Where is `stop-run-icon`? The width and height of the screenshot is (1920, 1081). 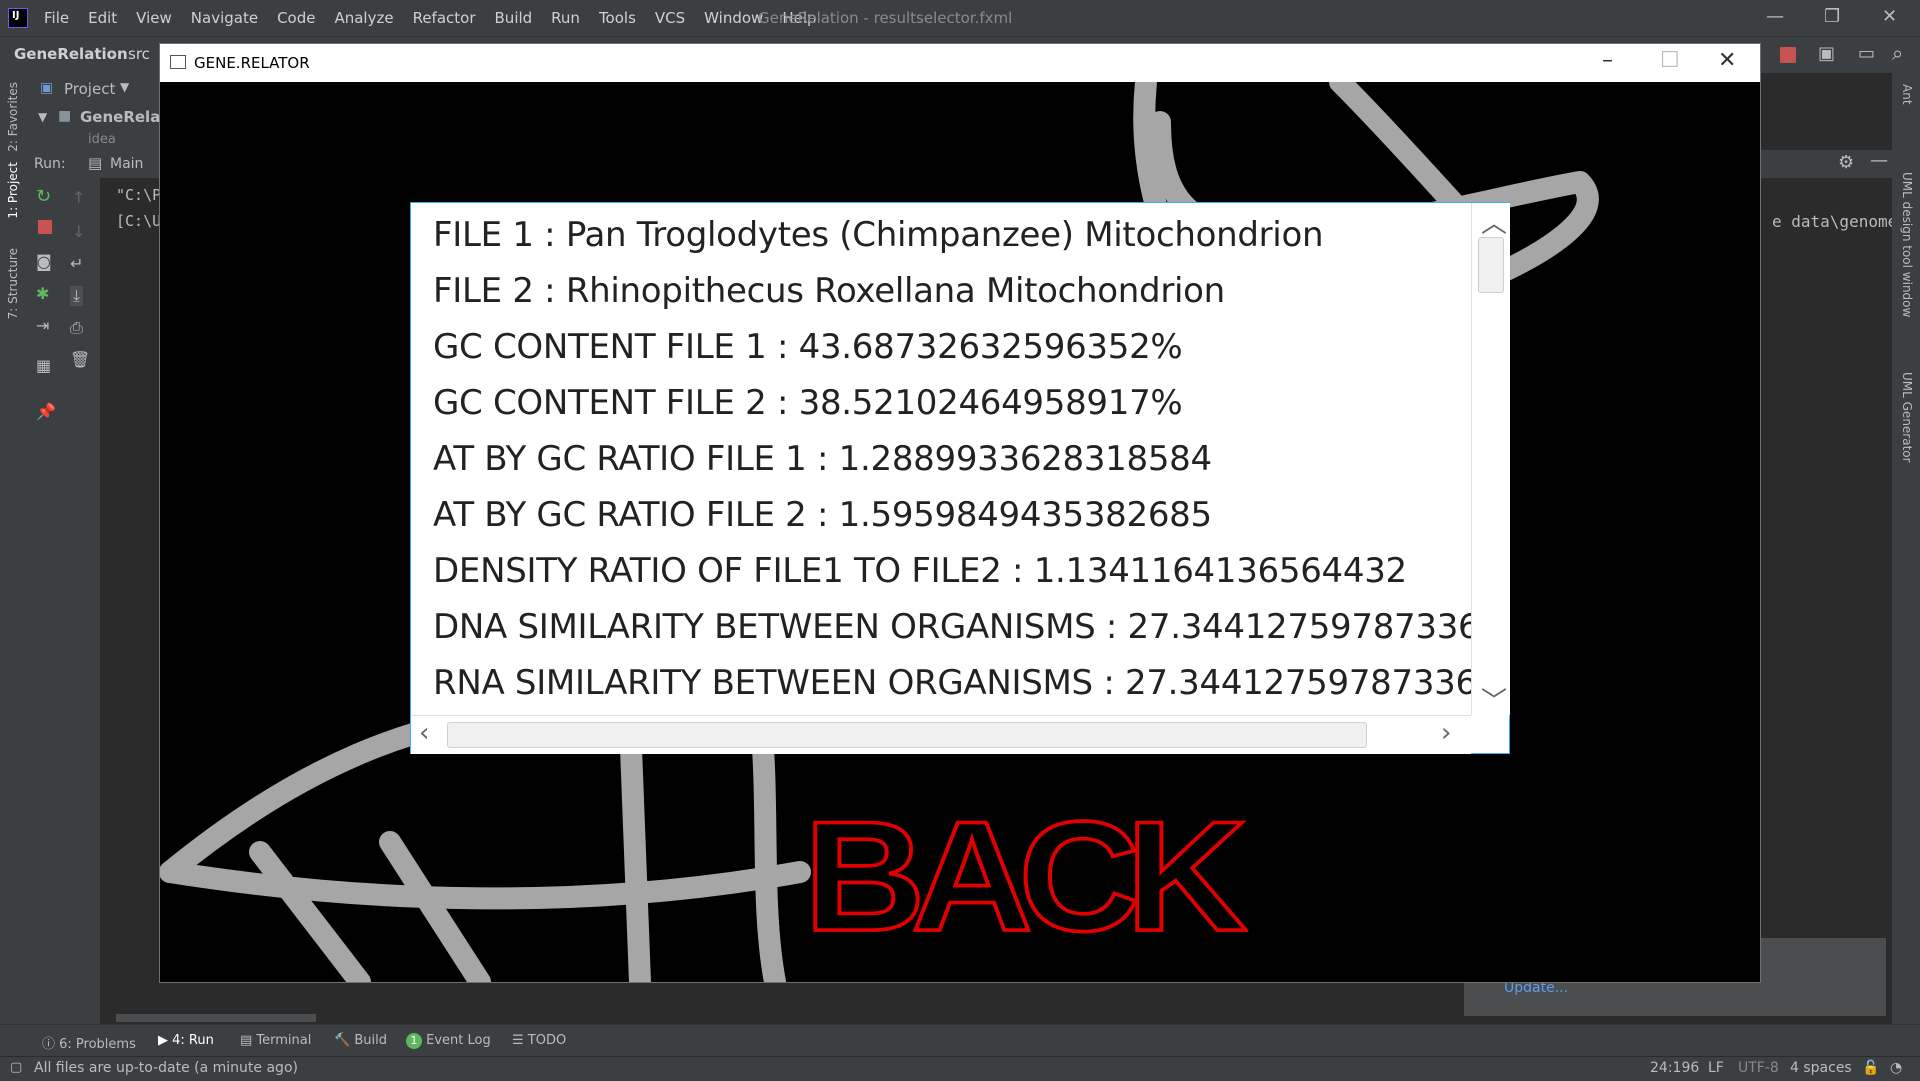
stop-run-icon is located at coordinates (45, 227).